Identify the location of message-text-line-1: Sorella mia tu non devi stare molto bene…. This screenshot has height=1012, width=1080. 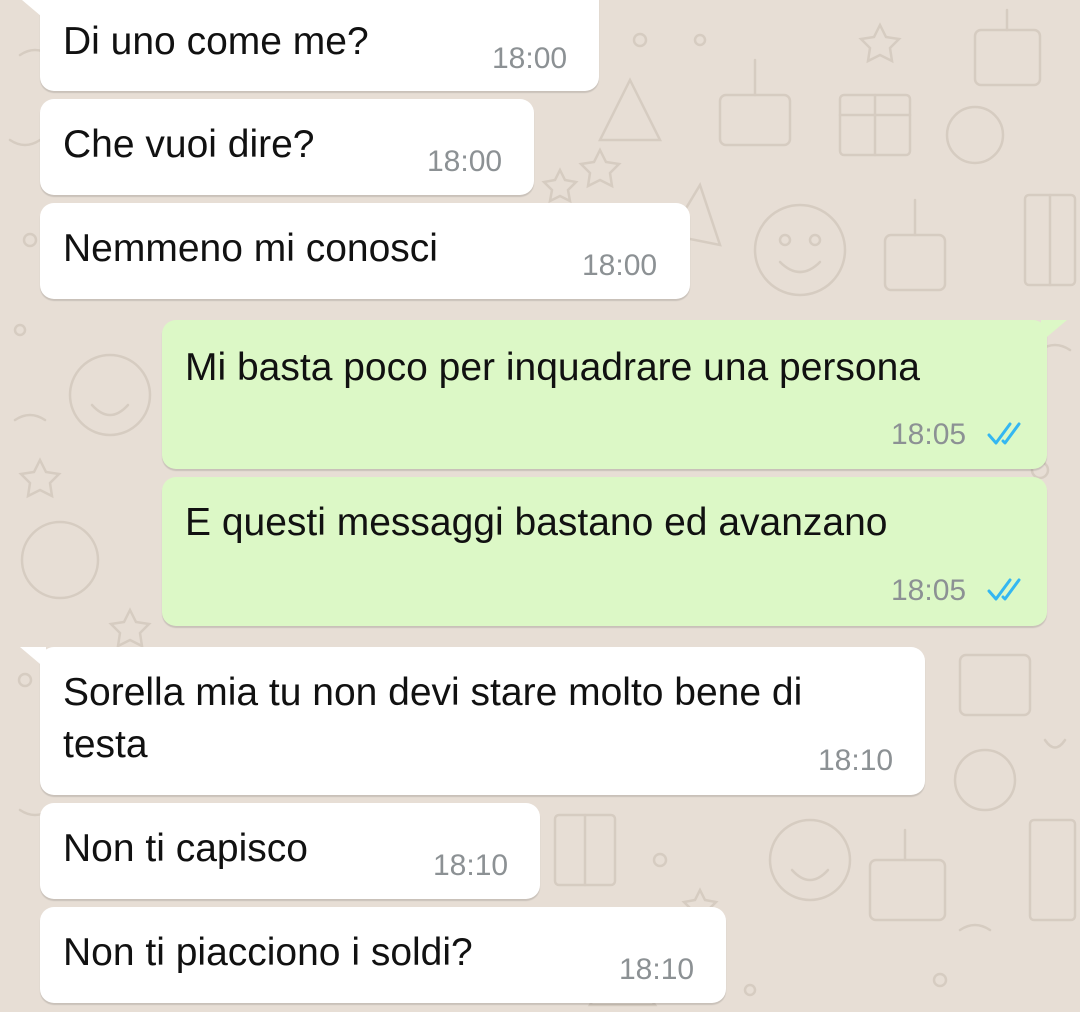
(433, 692).